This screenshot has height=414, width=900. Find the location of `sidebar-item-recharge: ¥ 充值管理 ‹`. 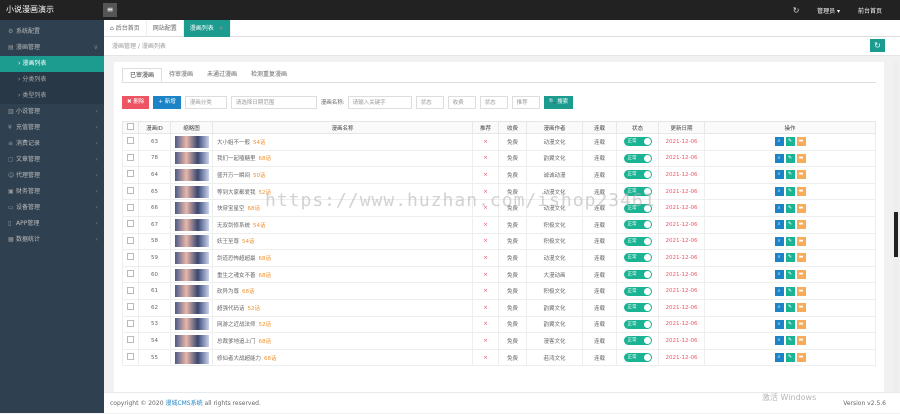

sidebar-item-recharge: ¥ 充值管理 ‹ is located at coordinates (52, 128).